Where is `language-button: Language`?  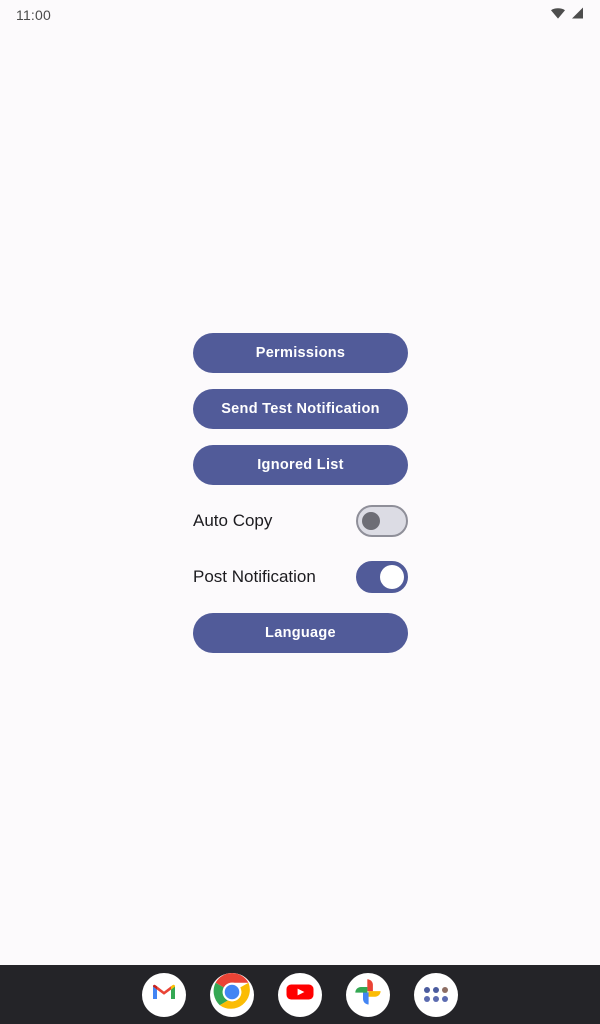 language-button: Language is located at coordinates (300, 633).